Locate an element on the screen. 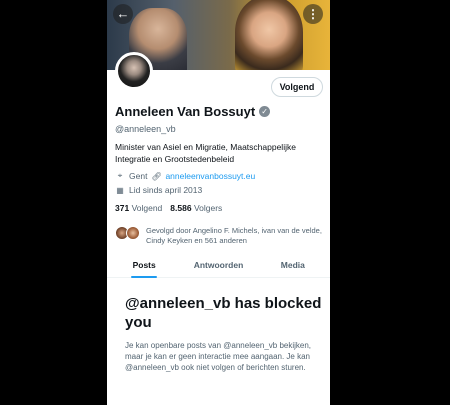 The width and height of the screenshot is (450, 405). arrow-left-icon: ← is located at coordinates (123, 13).